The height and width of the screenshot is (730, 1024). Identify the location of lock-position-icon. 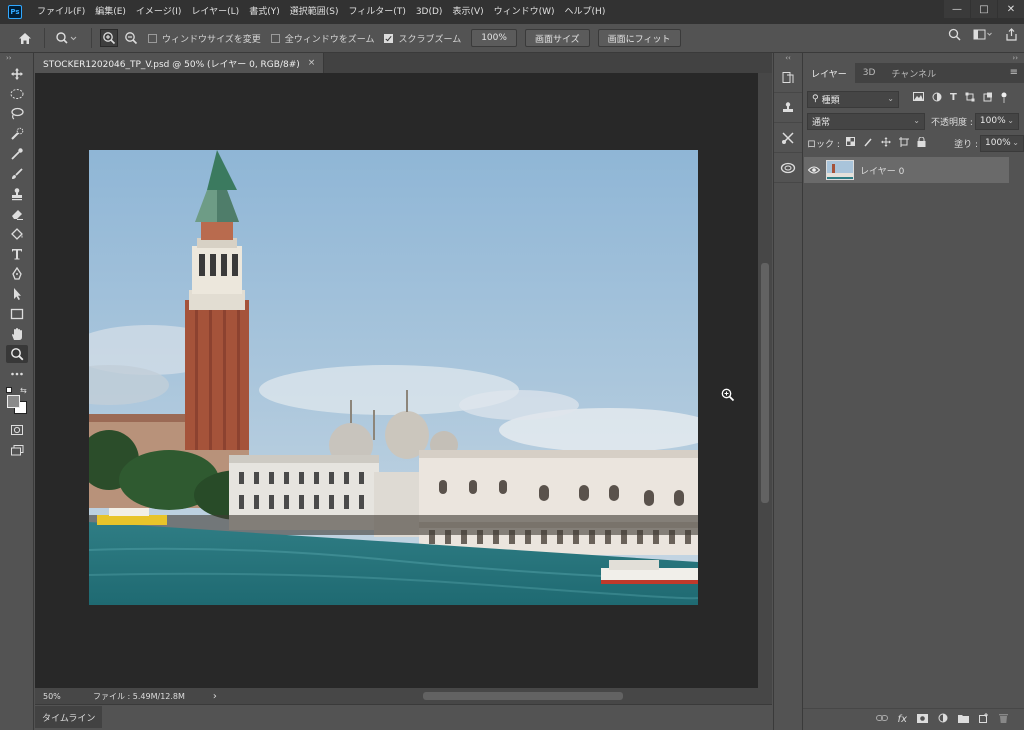
(885, 143).